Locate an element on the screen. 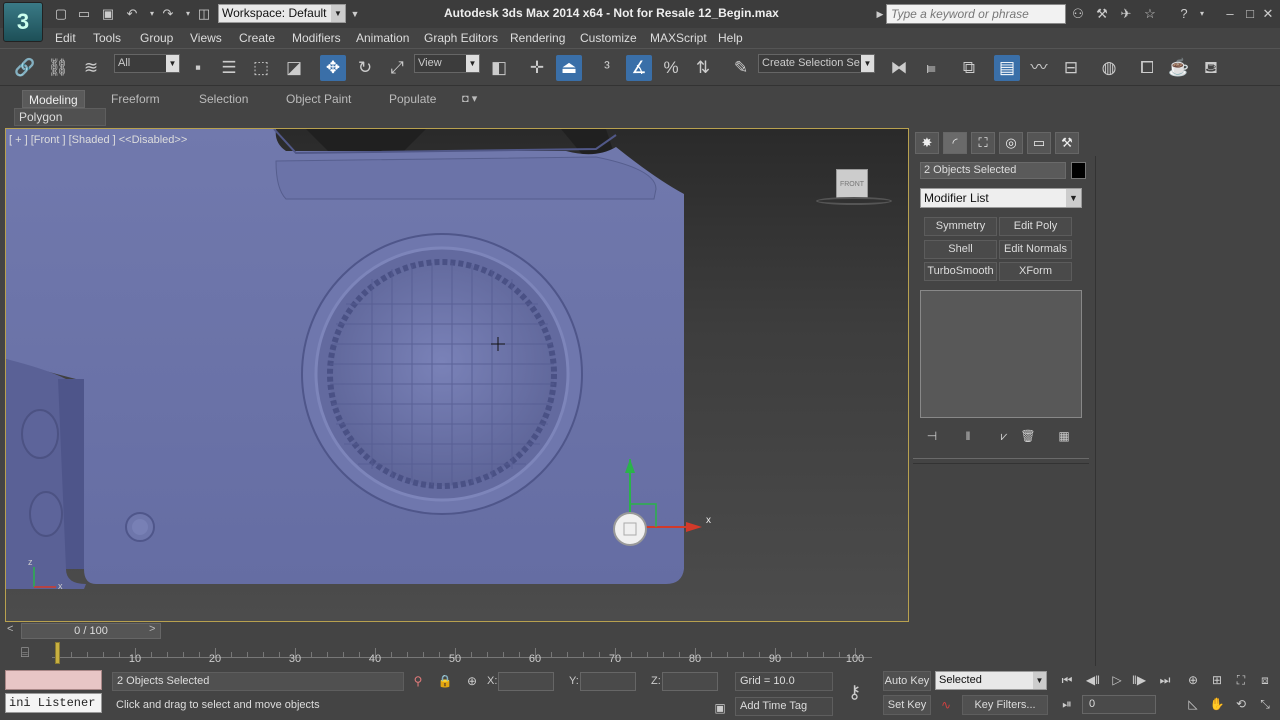  help-icon: ? is located at coordinates (1184, 14).